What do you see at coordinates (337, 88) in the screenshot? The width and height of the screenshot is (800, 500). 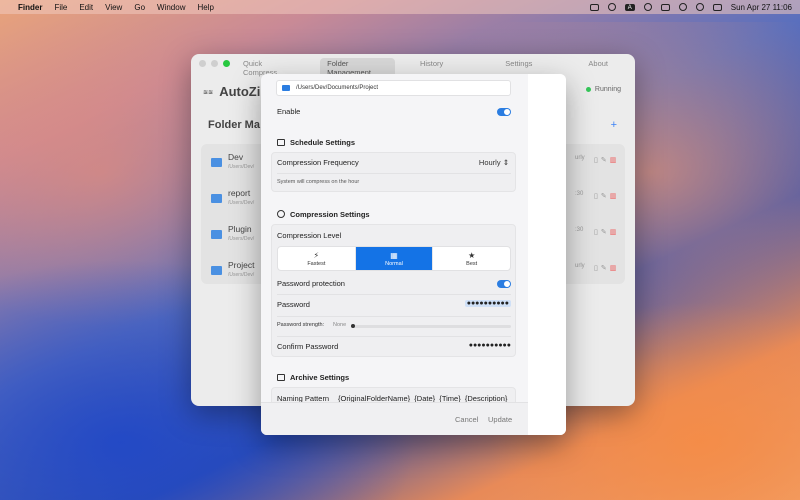 I see `folder-path-text: /Users/Dev/Documents/Project` at bounding box center [337, 88].